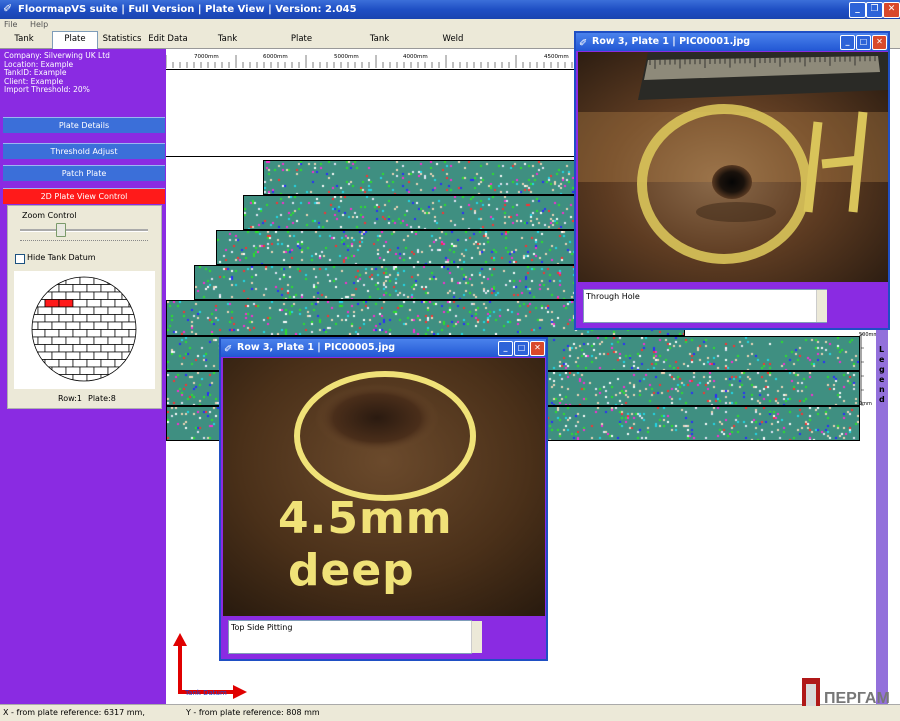 This screenshot has width=900, height=721. I want to click on legend-label: L e g e n d, so click(883, 375).